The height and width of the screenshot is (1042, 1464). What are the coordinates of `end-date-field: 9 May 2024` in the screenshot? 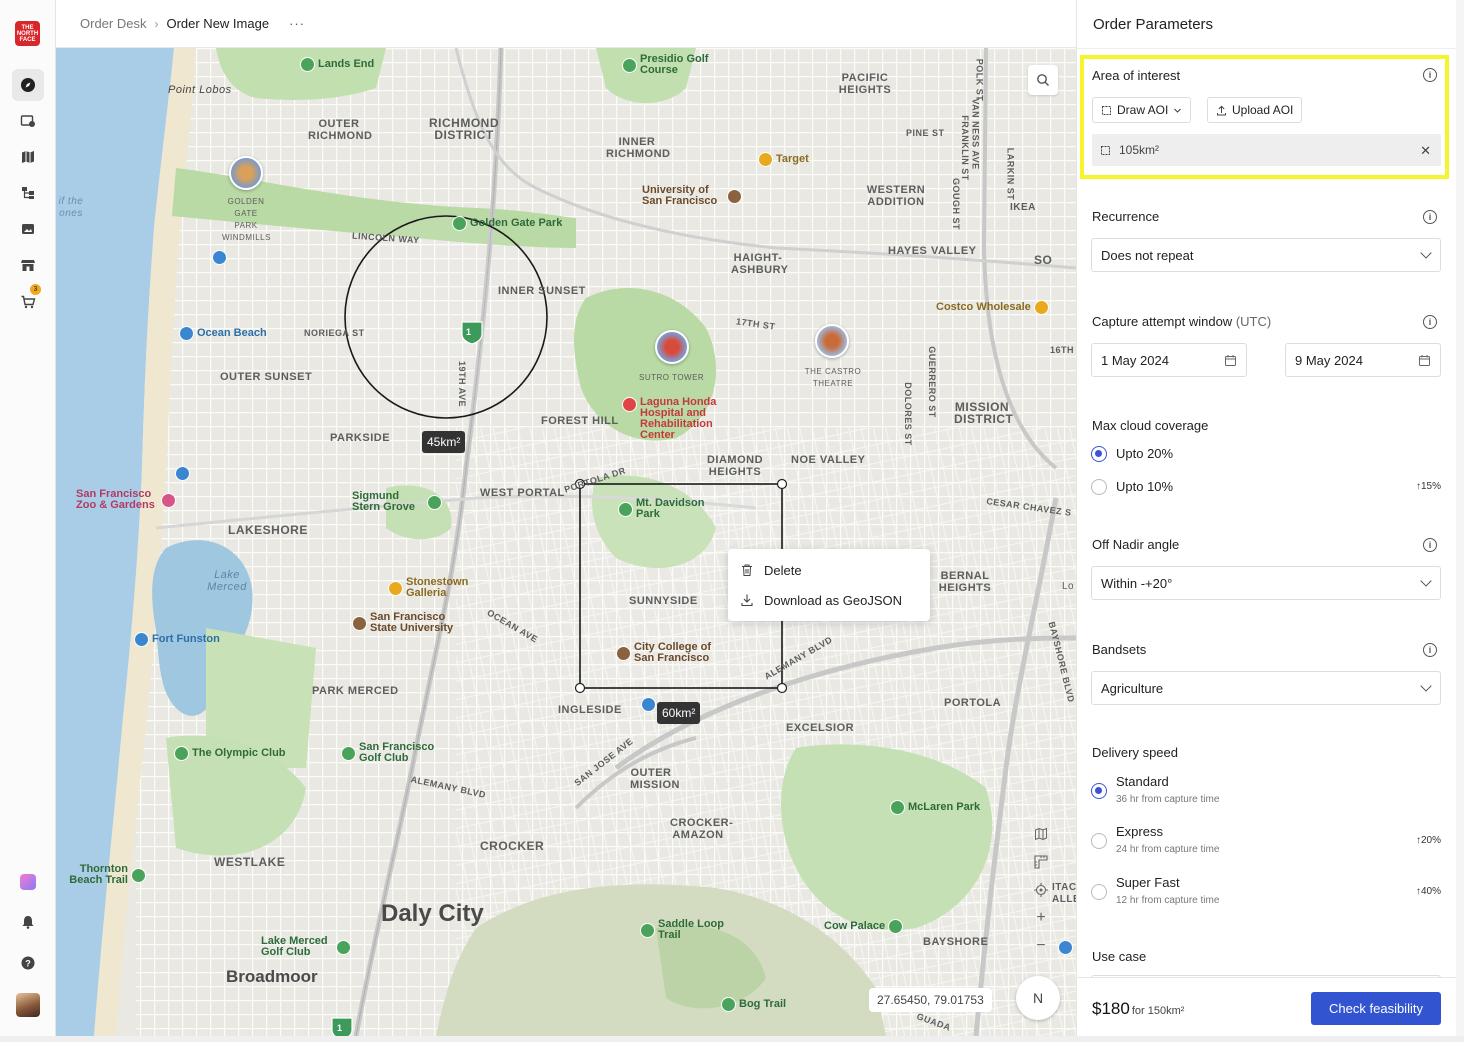 It's located at (1363, 360).